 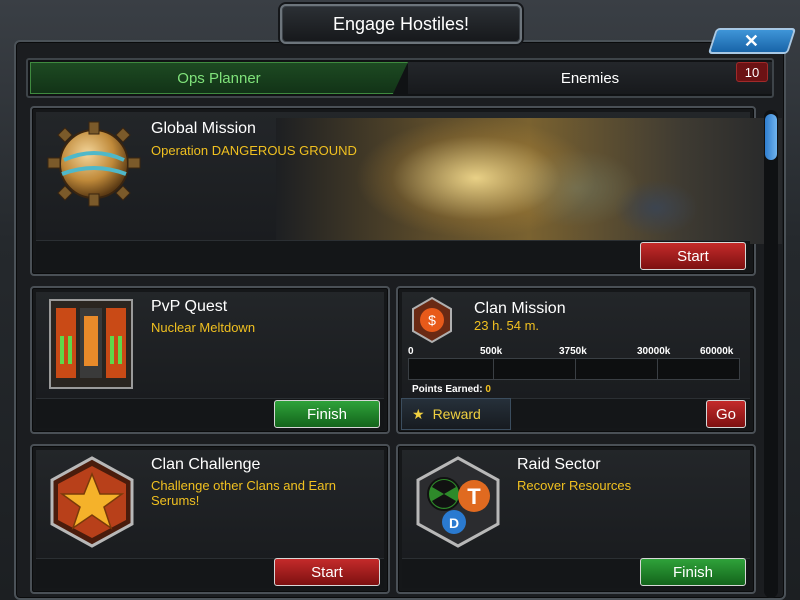 I want to click on progress-tick: 30000k, so click(x=654, y=351).